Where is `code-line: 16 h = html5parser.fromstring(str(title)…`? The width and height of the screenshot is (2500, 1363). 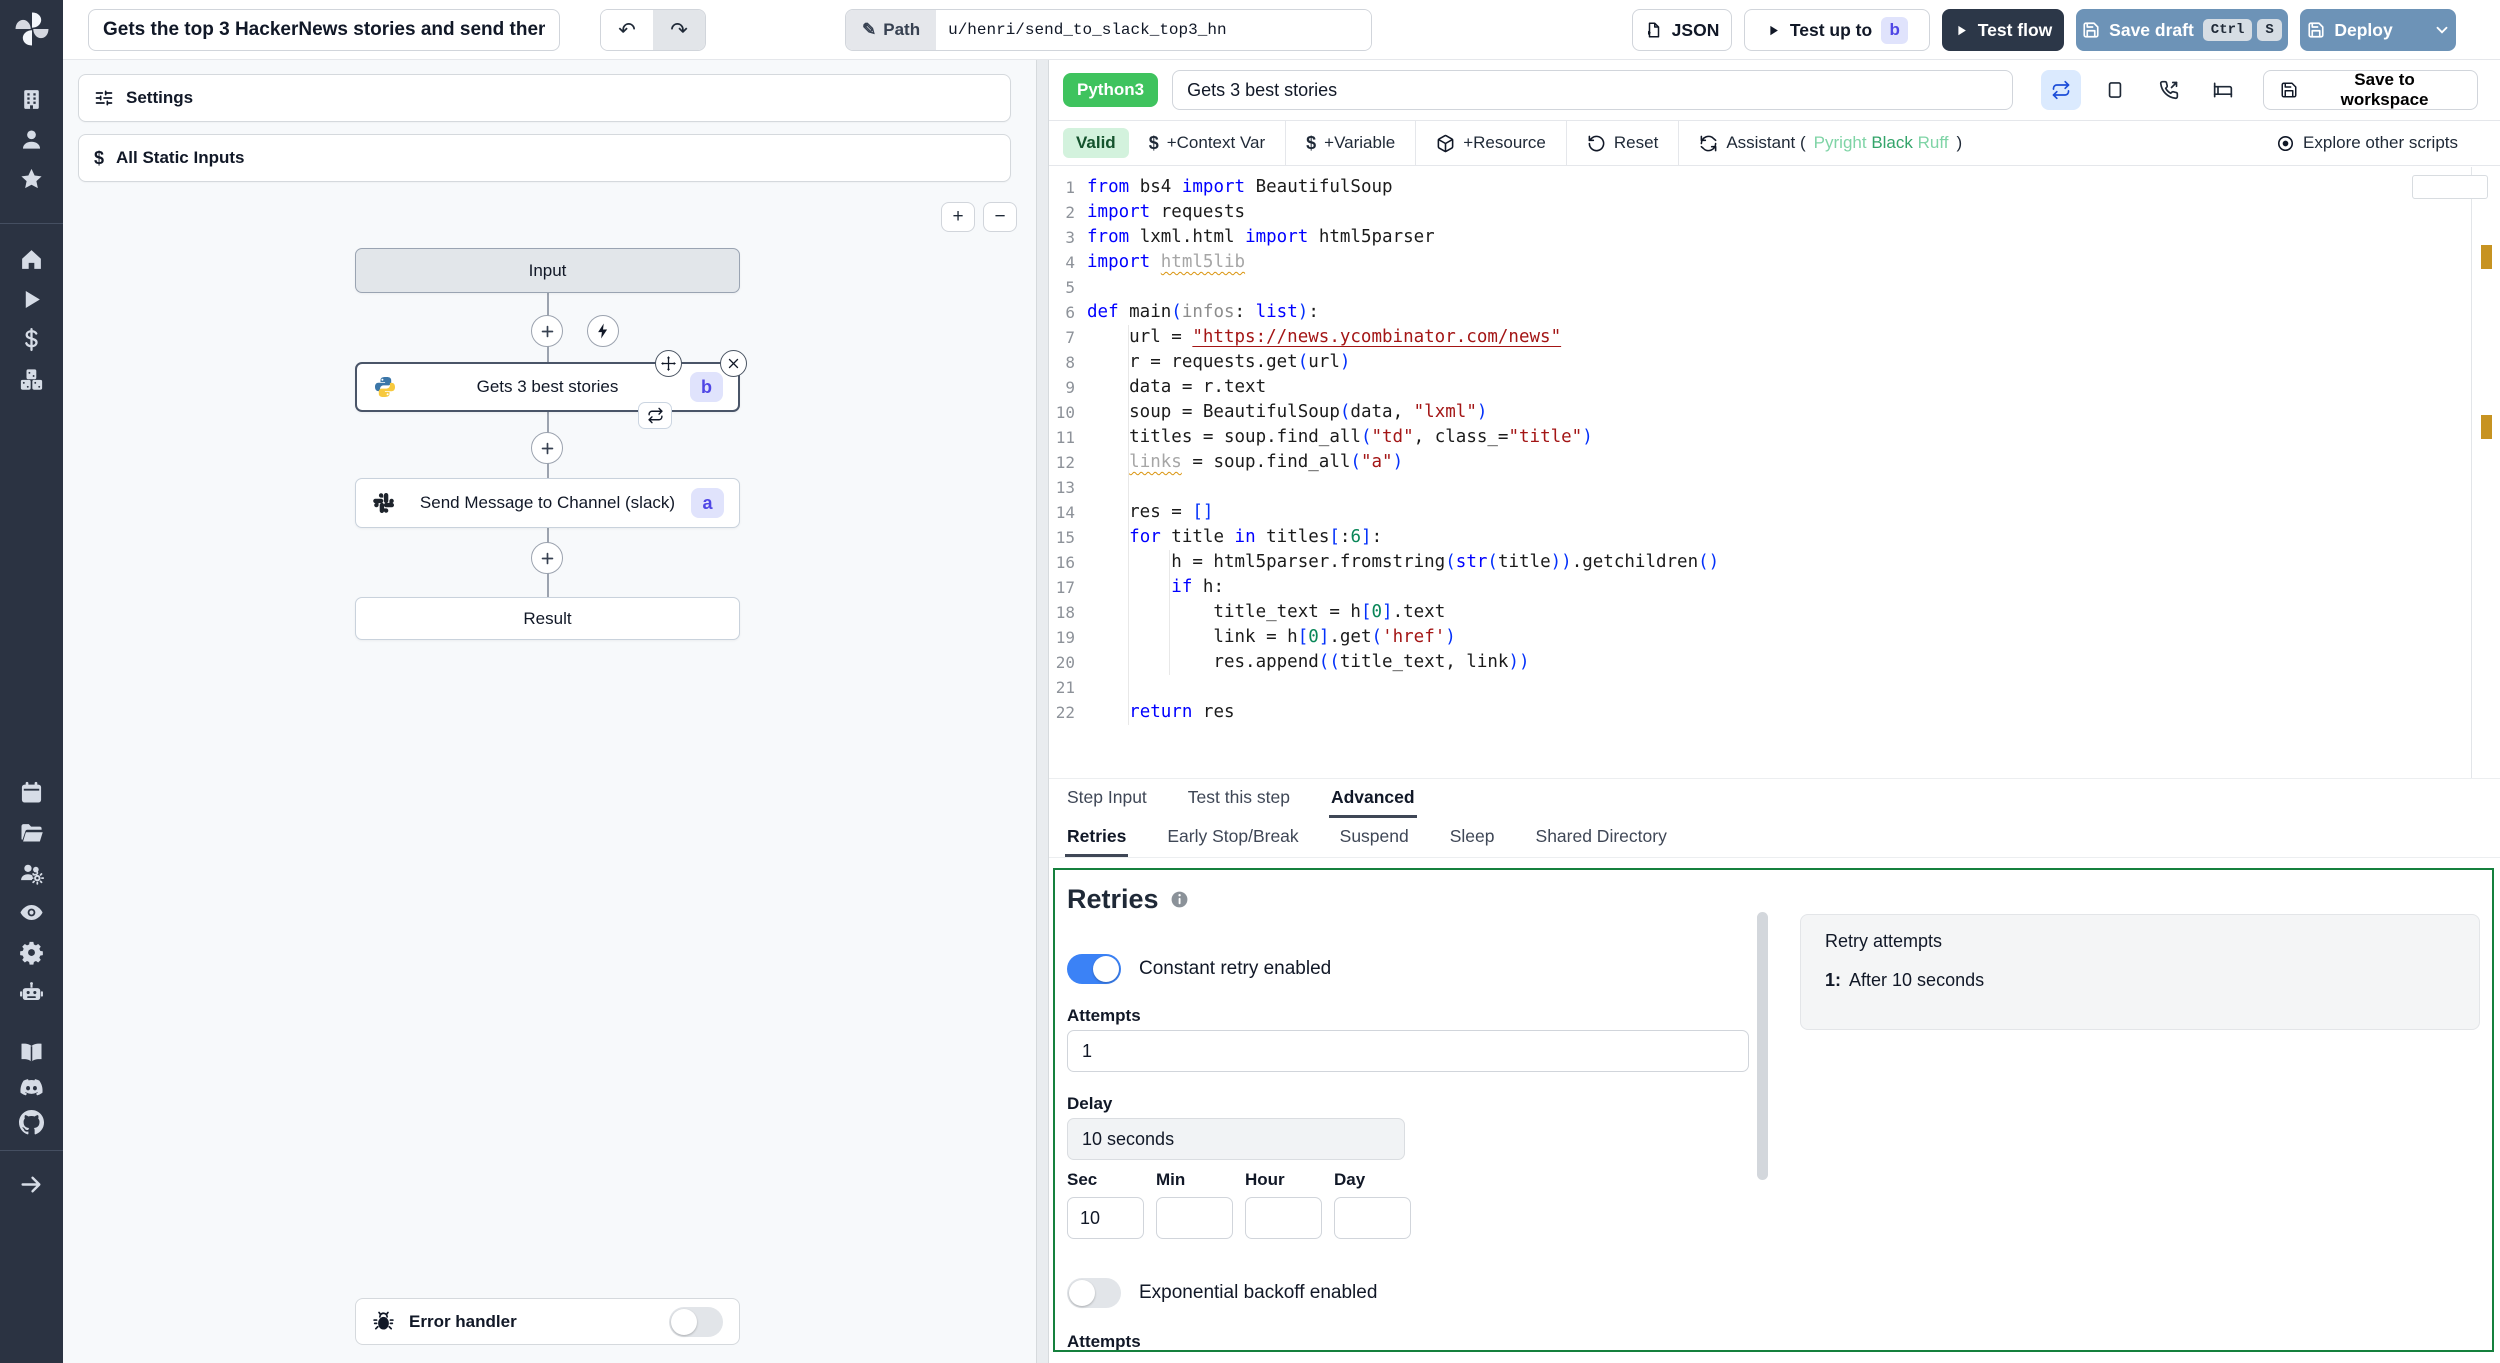 code-line: 16 h = html5parser.fromstring(str(title)… is located at coordinates (1774, 562).